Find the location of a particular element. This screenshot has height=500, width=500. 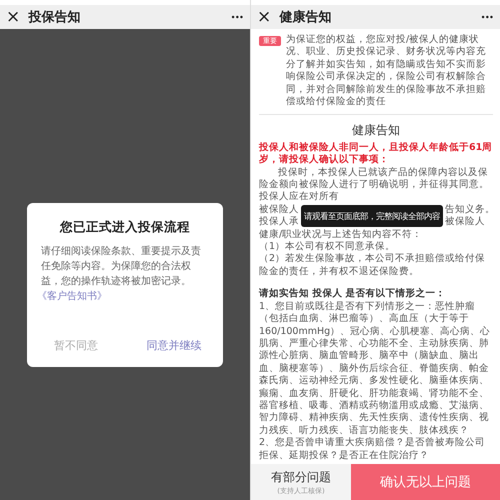

agree-button: 同意并继续 is located at coordinates (174, 347).